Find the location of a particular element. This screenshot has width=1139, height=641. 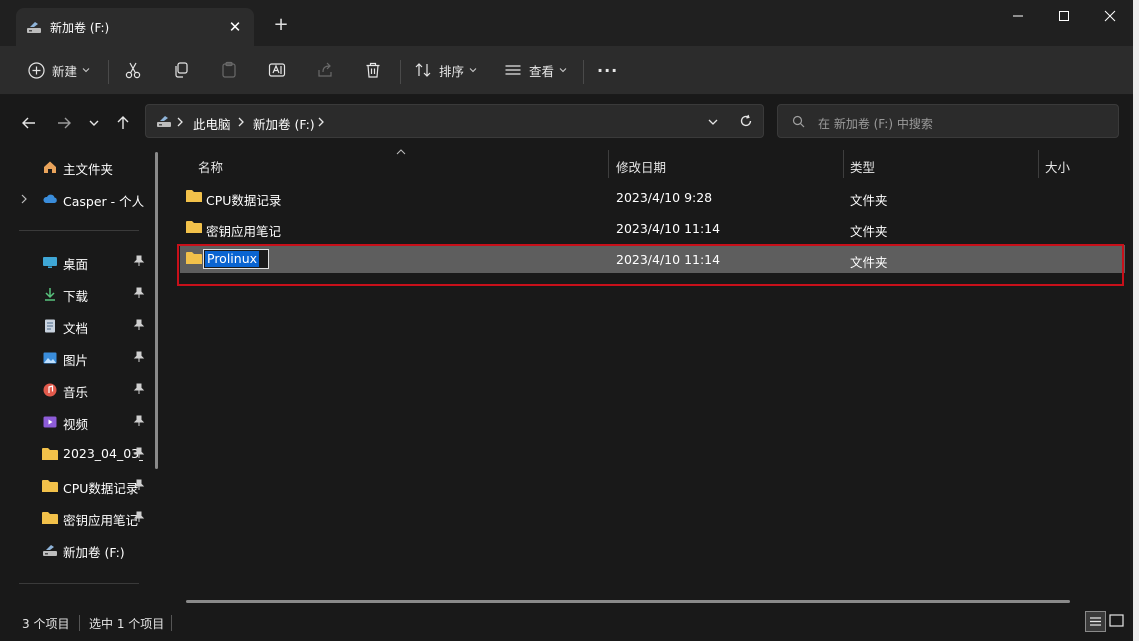

sidebar-item: 新加卷 (F:) is located at coordinates (84, 550).